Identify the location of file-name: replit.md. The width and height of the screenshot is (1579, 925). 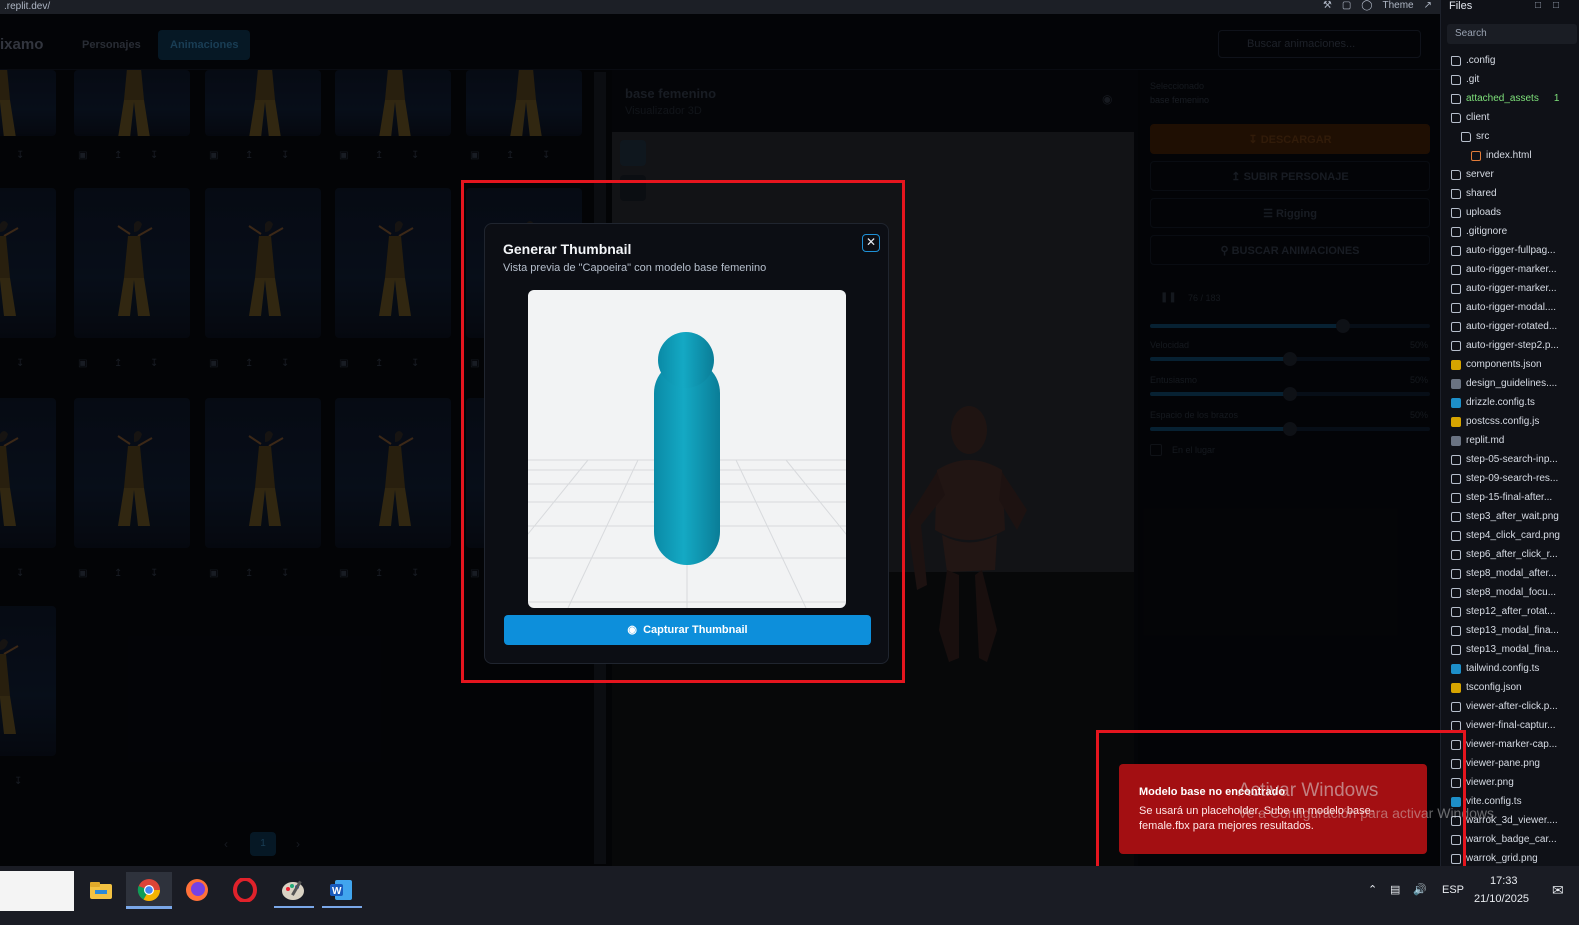
(1485, 440).